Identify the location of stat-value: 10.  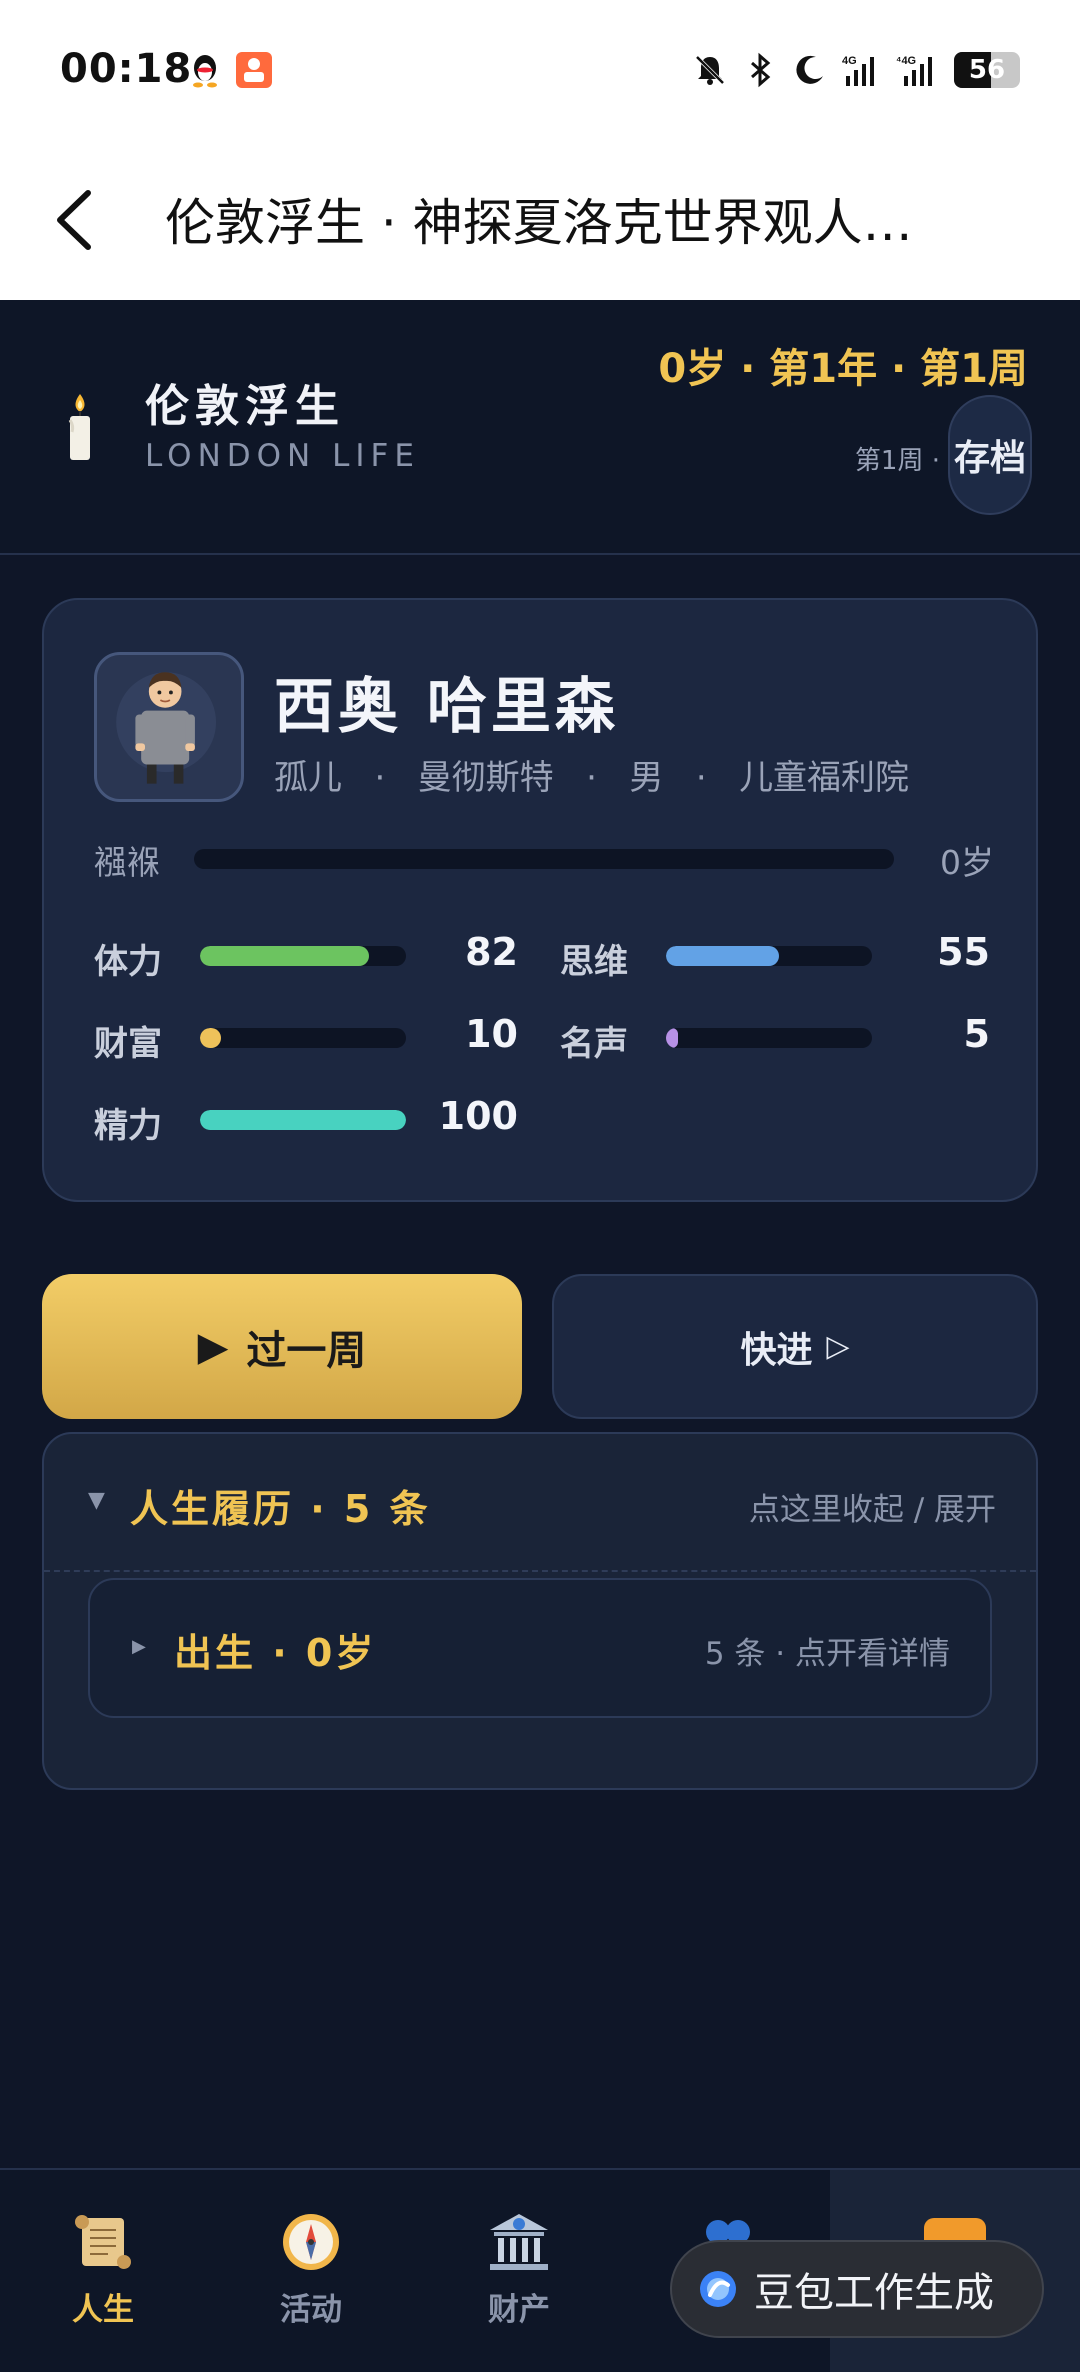
(491, 1034).